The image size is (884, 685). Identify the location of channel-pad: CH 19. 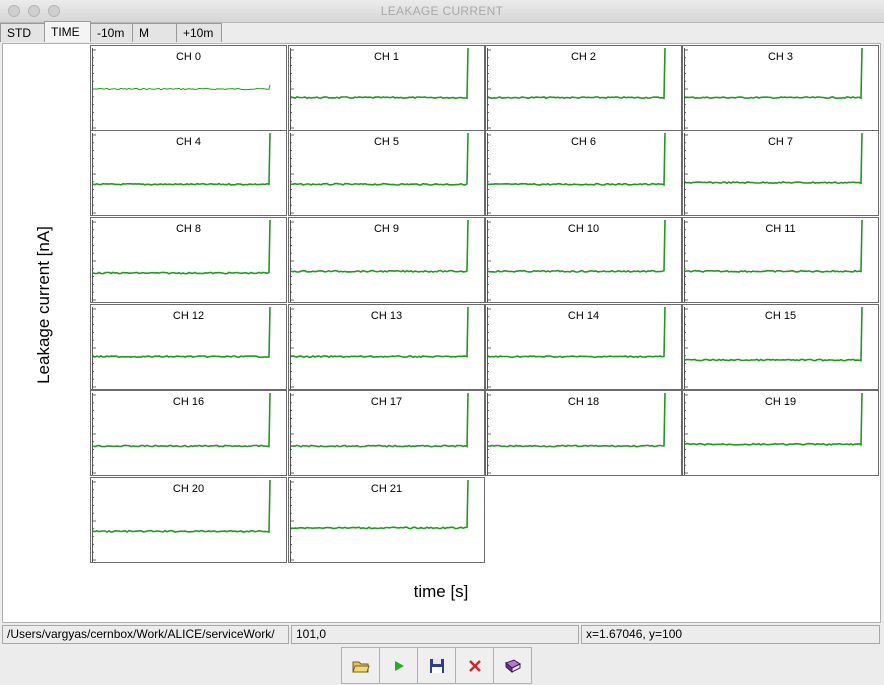
(780, 433).